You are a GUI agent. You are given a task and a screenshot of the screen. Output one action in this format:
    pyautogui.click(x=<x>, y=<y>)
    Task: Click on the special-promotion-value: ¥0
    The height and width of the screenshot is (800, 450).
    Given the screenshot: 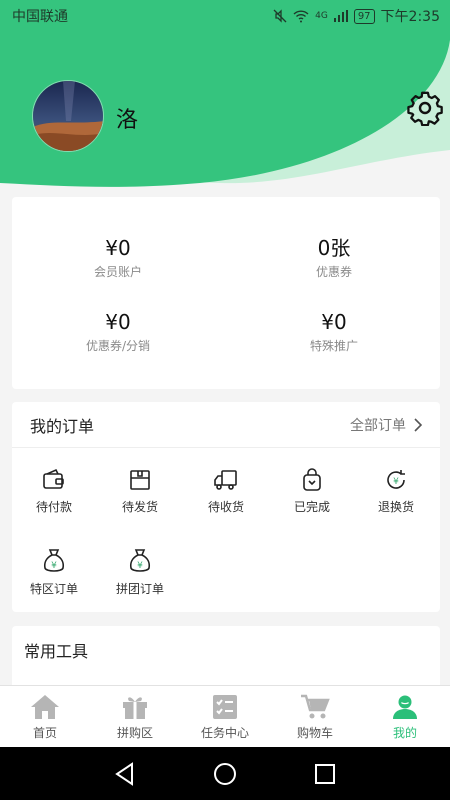 What is the action you would take?
    pyautogui.click(x=334, y=322)
    